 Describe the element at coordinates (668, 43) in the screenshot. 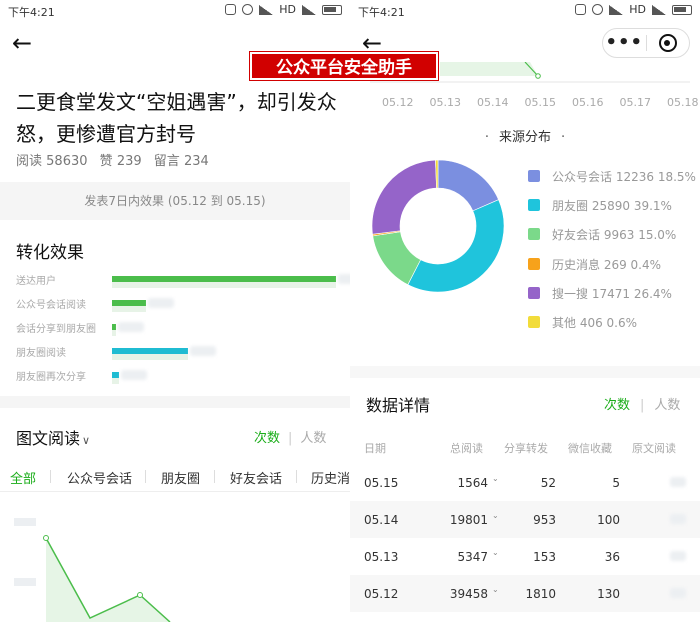

I see `close-icon` at that location.